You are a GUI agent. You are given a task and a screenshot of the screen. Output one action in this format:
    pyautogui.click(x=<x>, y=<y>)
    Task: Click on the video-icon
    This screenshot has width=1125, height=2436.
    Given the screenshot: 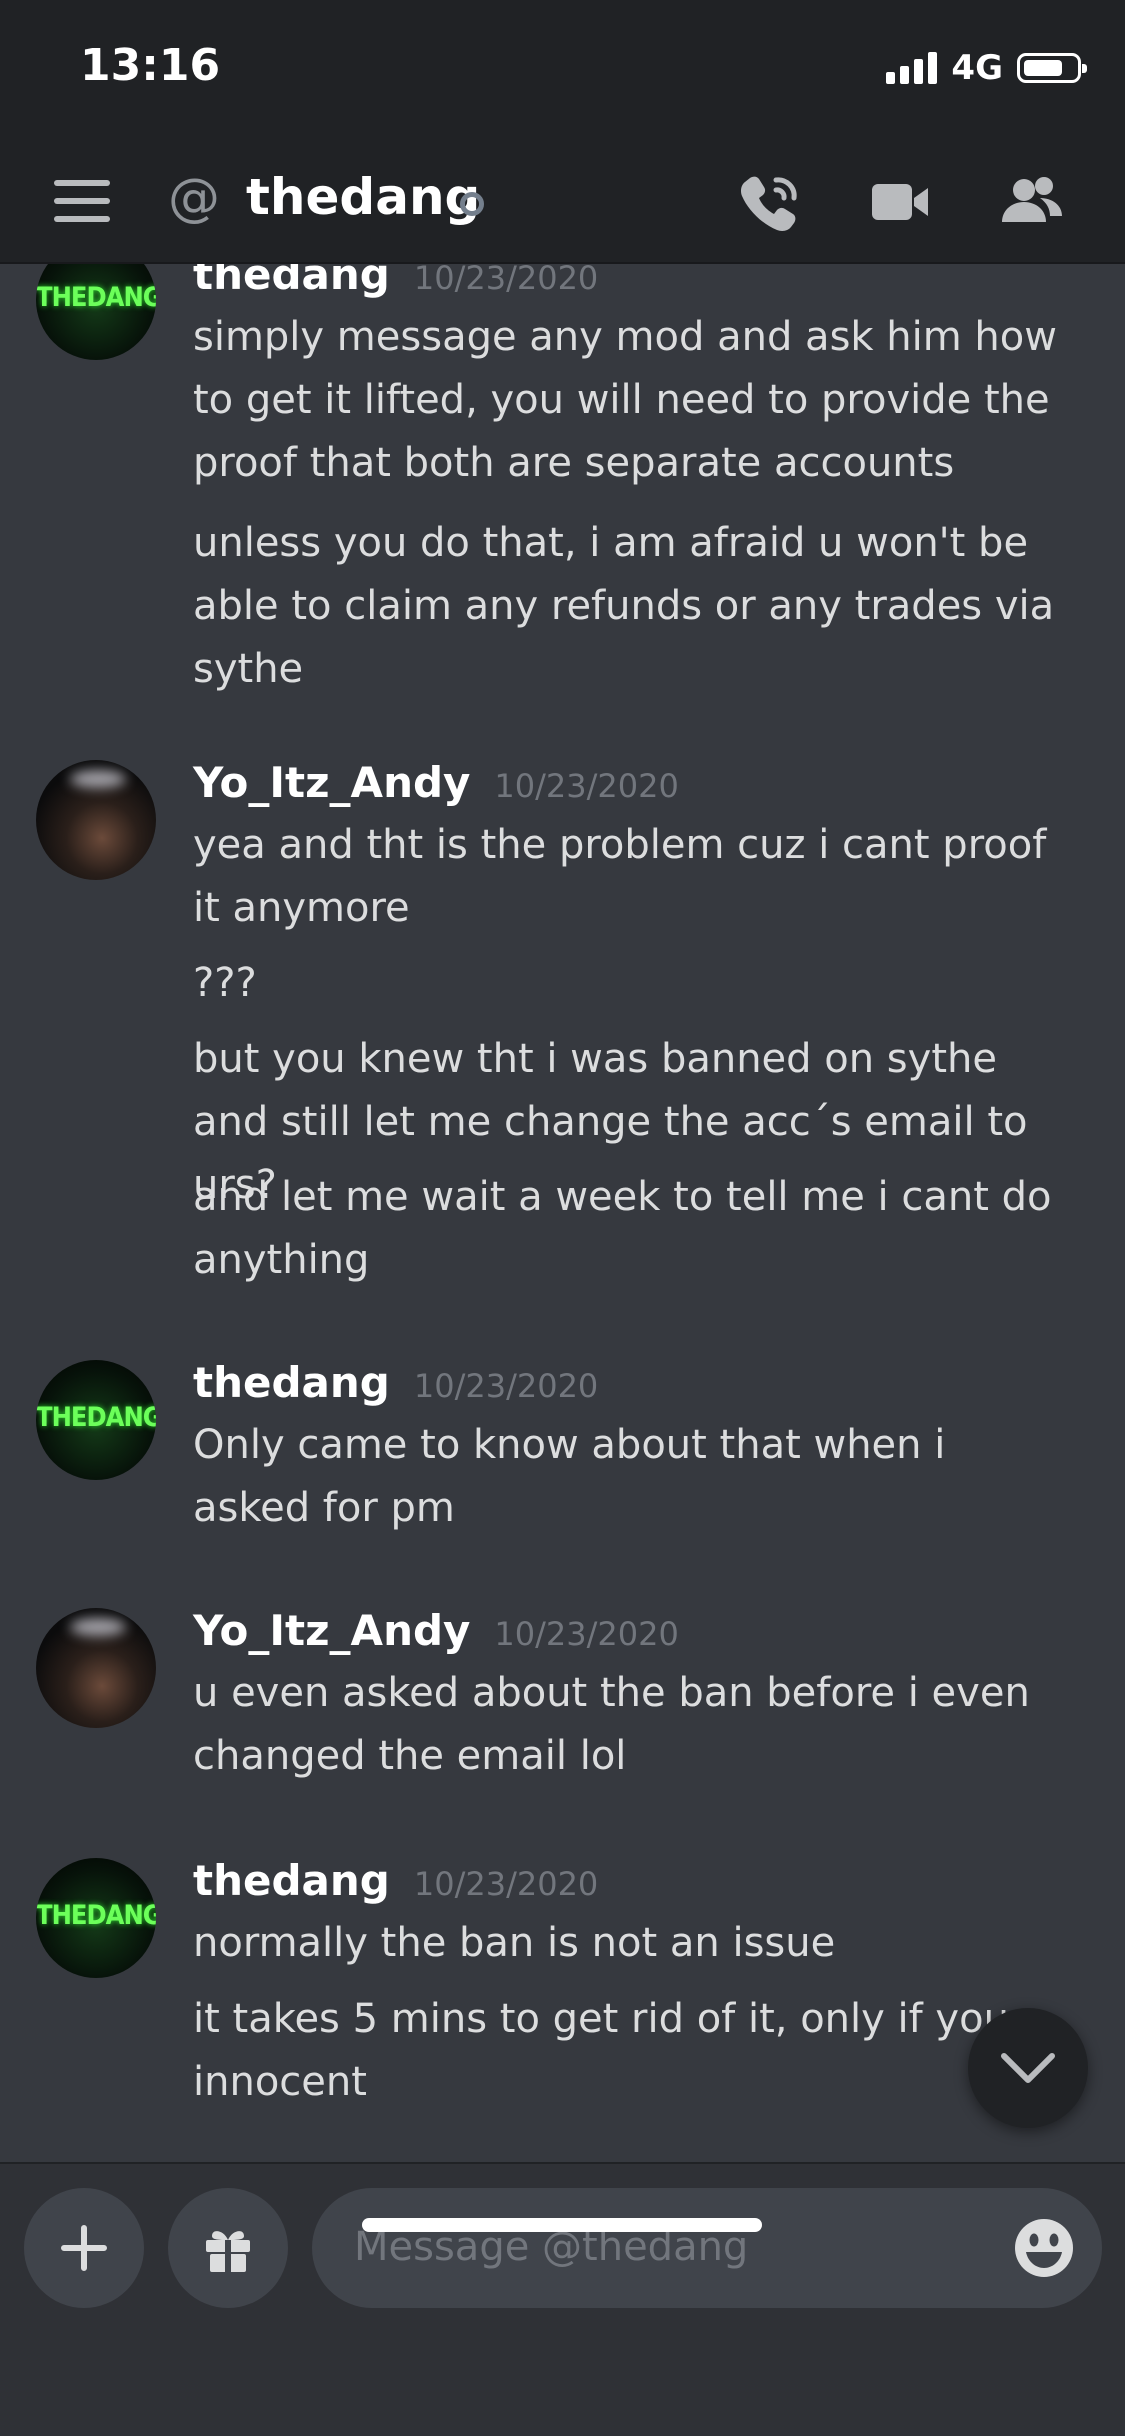 What is the action you would take?
    pyautogui.click(x=900, y=202)
    